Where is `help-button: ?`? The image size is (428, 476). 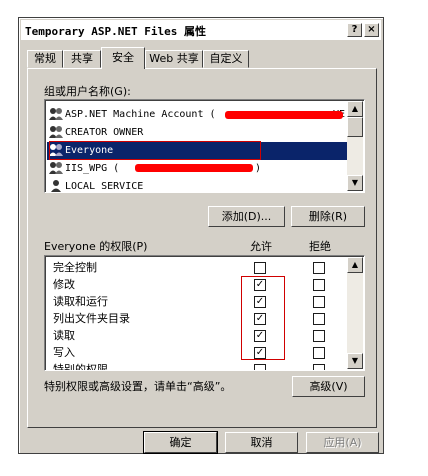 help-button: ? is located at coordinates (354, 30).